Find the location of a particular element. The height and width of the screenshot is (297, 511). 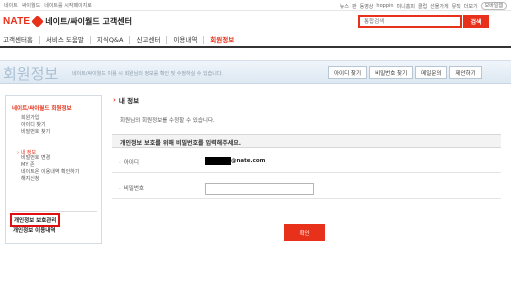

id-row: 아이디 @nate.com is located at coordinates (306, 162).